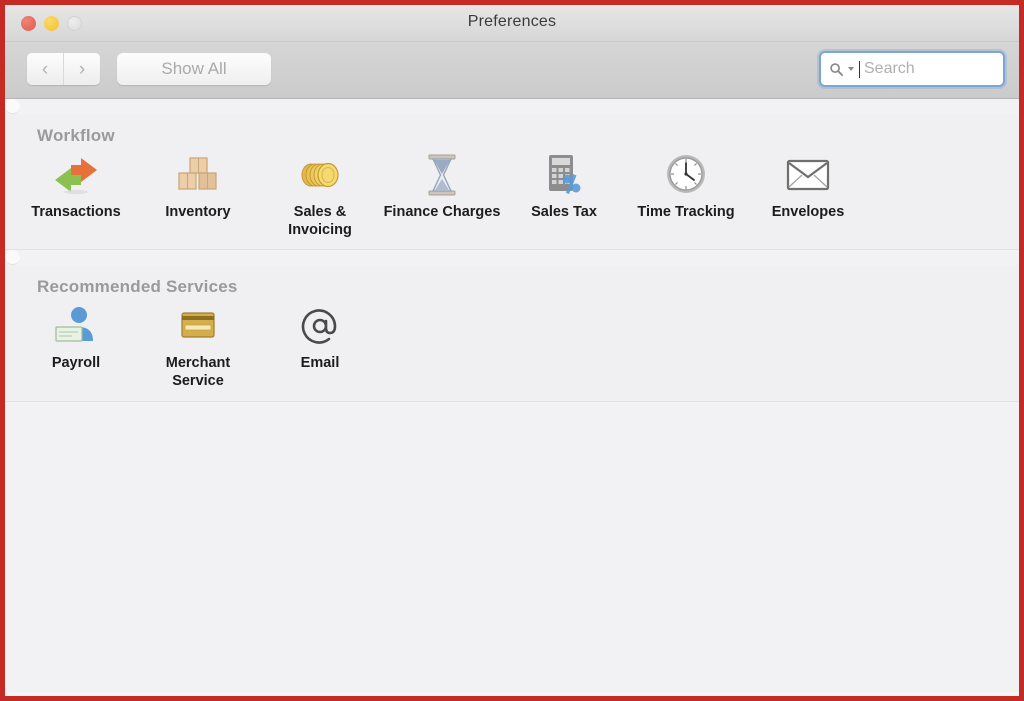 The height and width of the screenshot is (701, 1024). I want to click on search-input: Search, so click(889, 69).